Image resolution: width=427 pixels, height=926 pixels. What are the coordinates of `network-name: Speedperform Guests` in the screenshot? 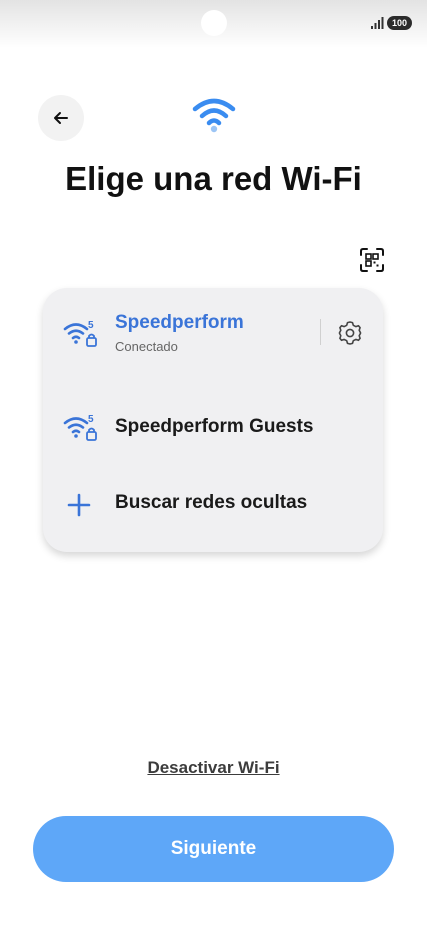 It's located at (214, 426).